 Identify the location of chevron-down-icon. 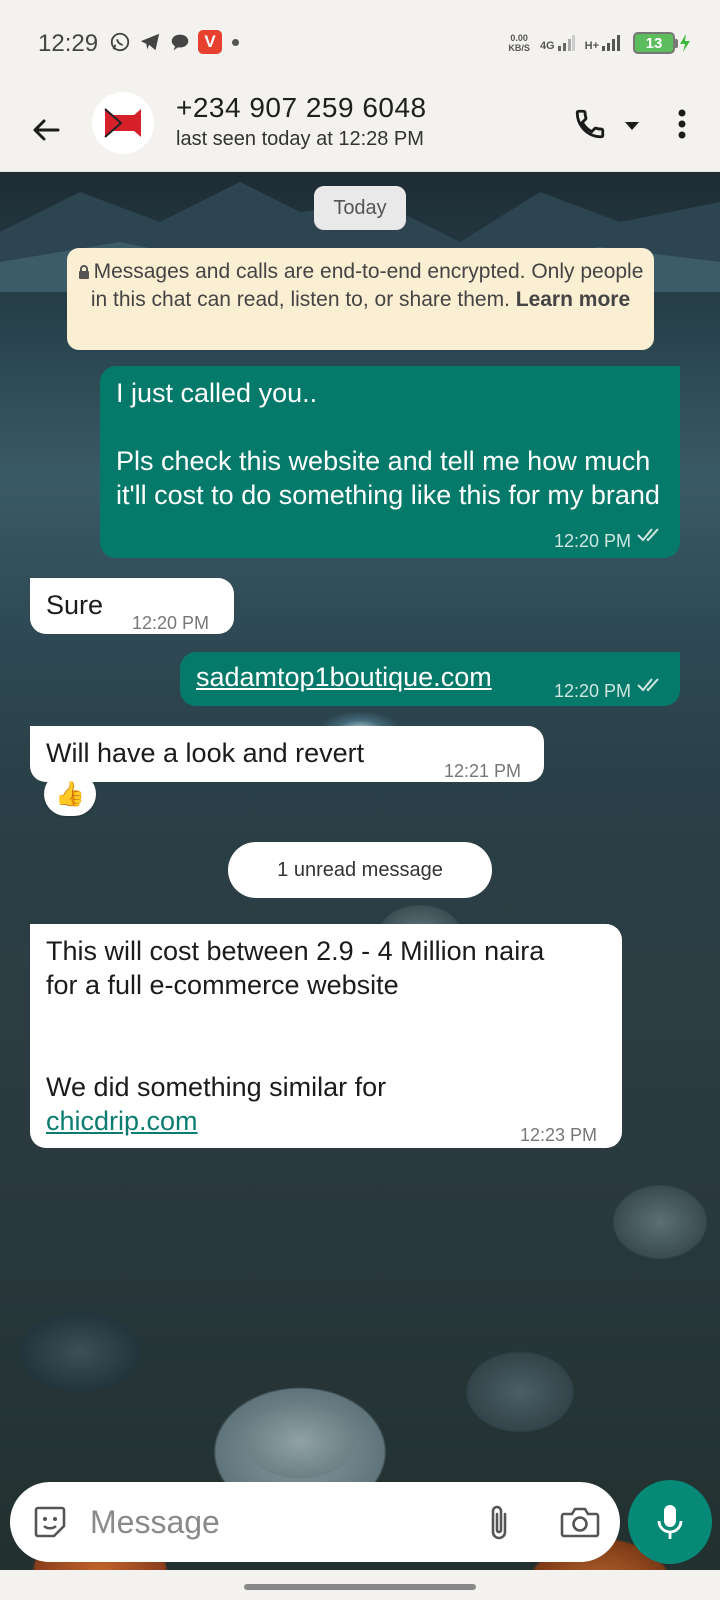
(632, 126).